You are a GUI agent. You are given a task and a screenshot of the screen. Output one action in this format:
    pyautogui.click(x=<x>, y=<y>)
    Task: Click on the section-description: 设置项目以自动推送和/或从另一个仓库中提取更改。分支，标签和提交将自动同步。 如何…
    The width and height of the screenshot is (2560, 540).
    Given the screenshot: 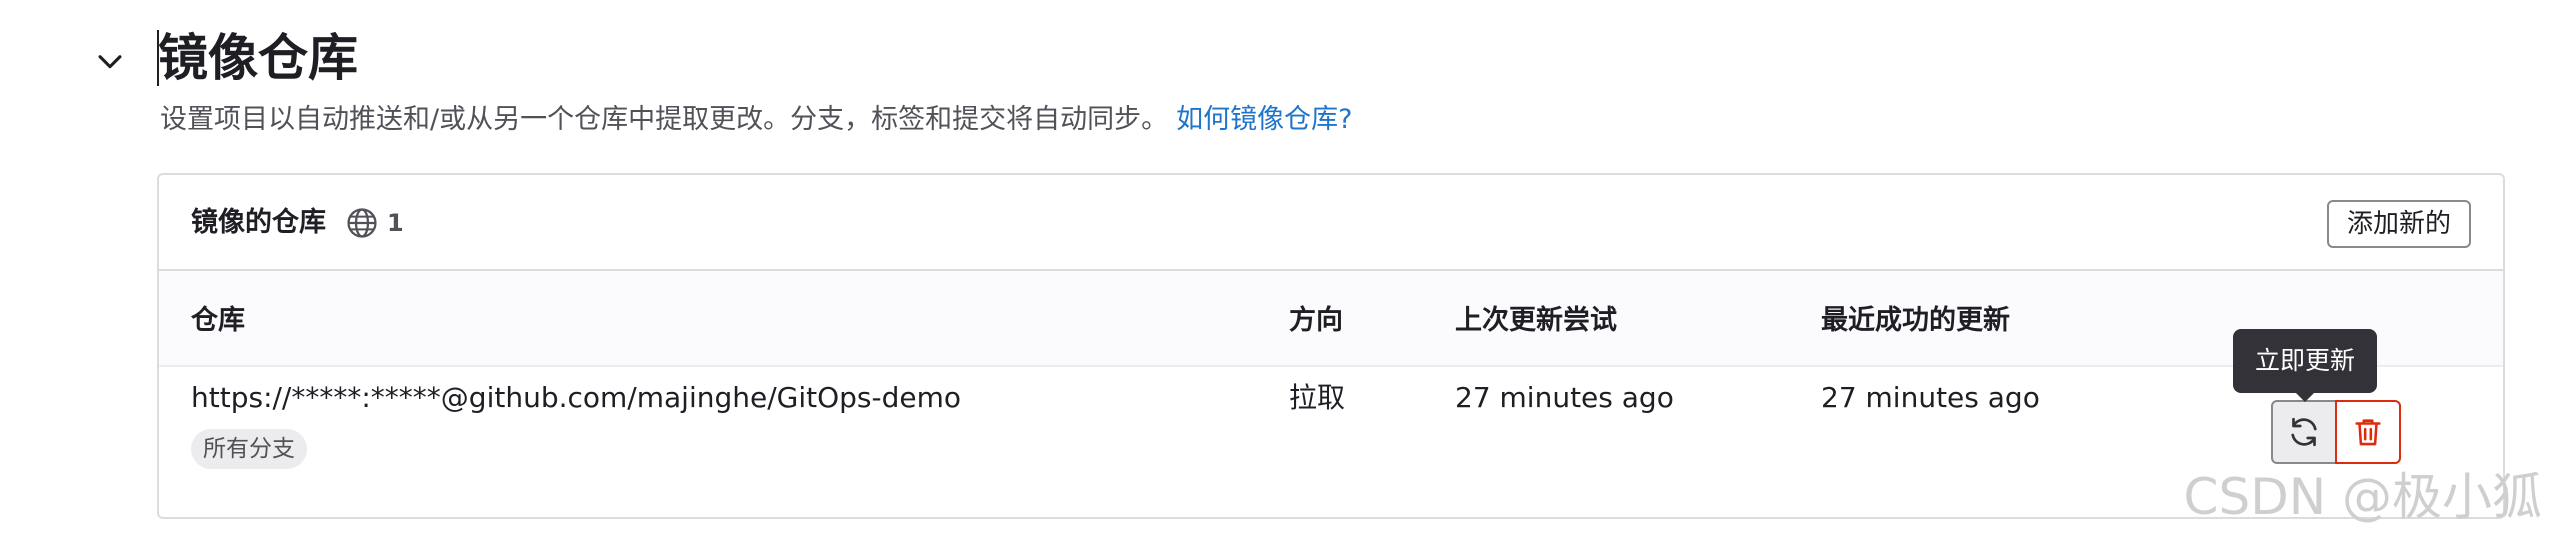 What is the action you would take?
    pyautogui.click(x=756, y=120)
    